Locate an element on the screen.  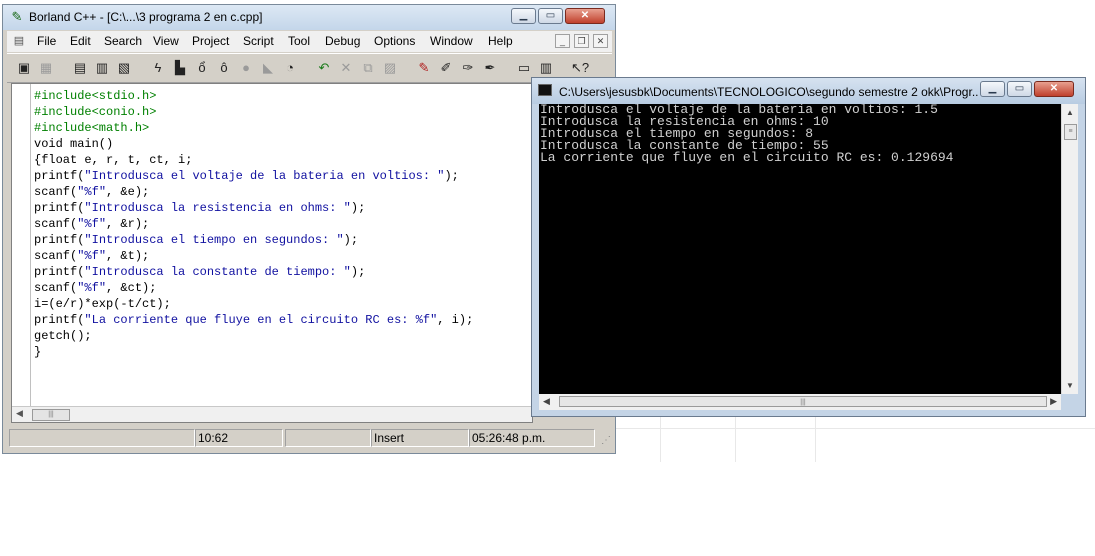
code-token: #include<math.h> is located at coordinates (92, 128).